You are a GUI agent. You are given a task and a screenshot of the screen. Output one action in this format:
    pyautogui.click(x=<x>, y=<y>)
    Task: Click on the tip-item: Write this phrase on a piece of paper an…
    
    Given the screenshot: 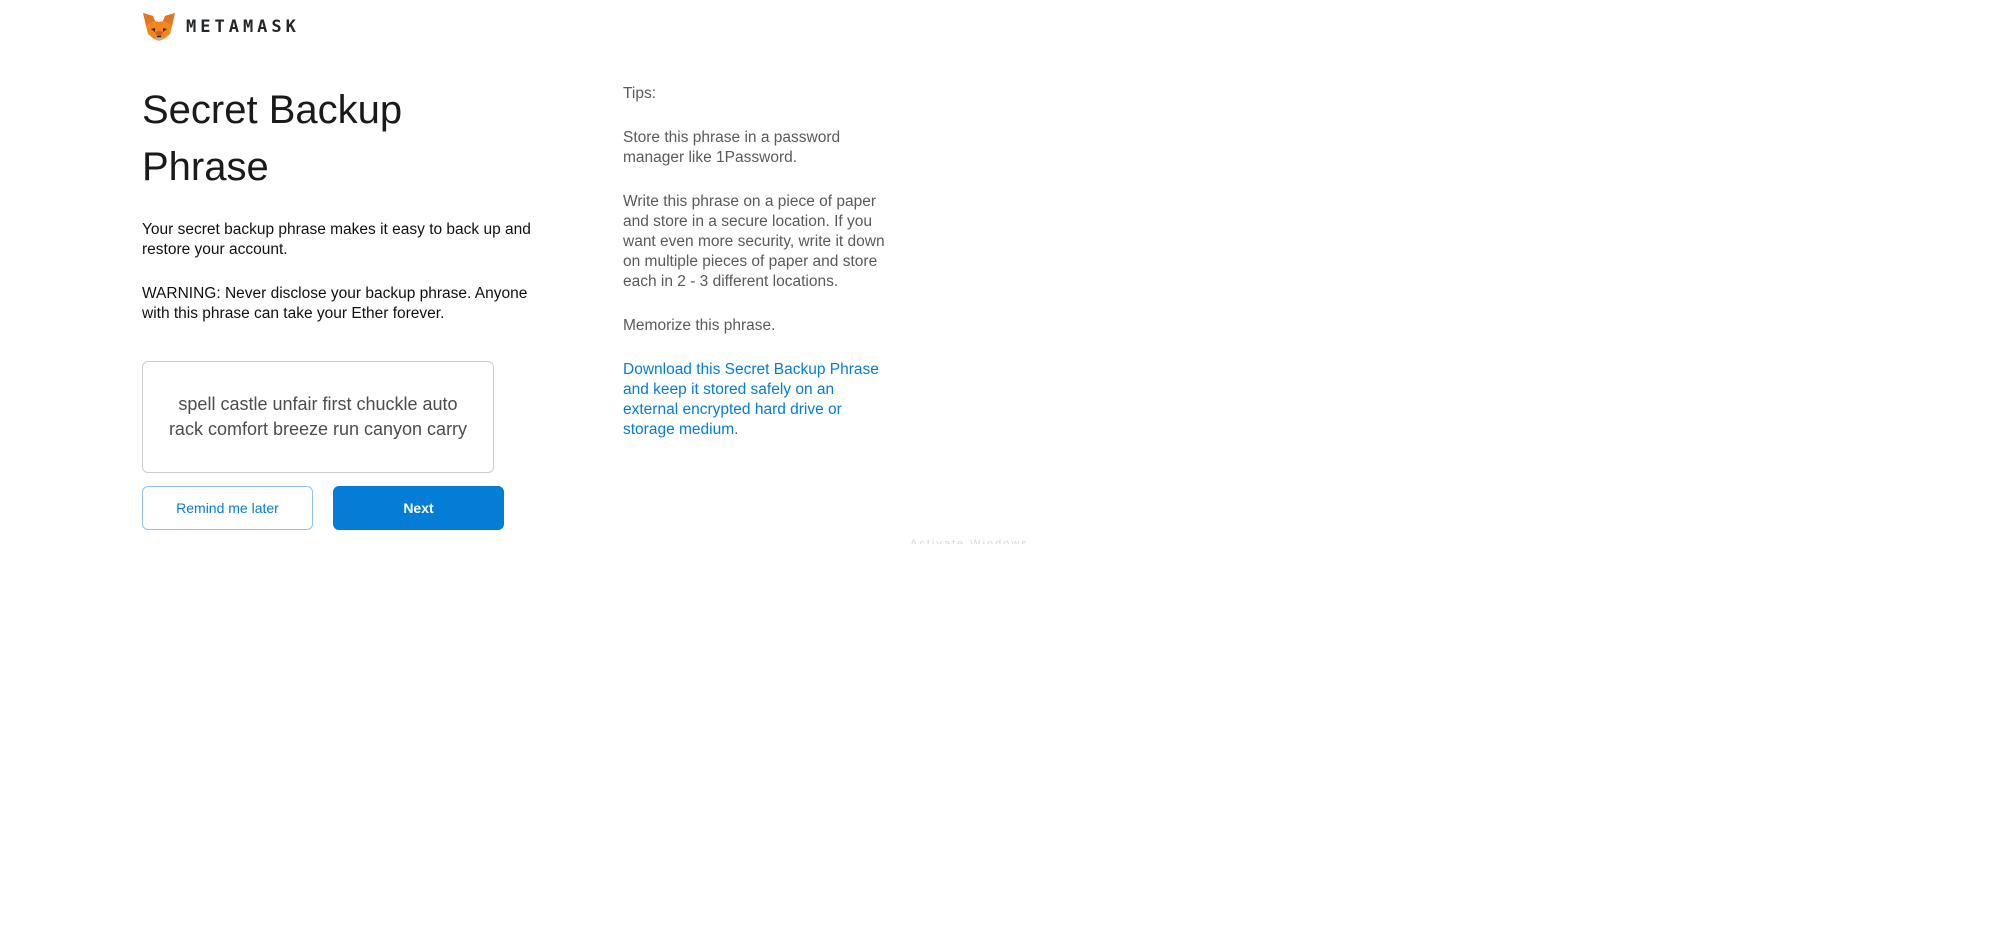 What is the action you would take?
    pyautogui.click(x=754, y=241)
    